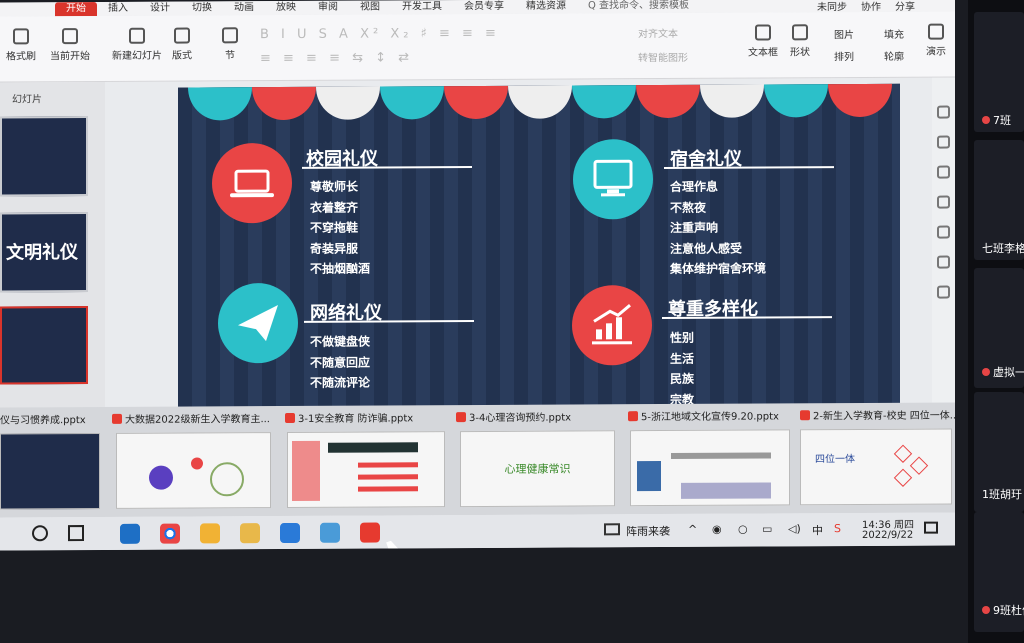  I want to click on window-preview: 5-浙江地域文化宣传9.20.pptx, so click(710, 457).